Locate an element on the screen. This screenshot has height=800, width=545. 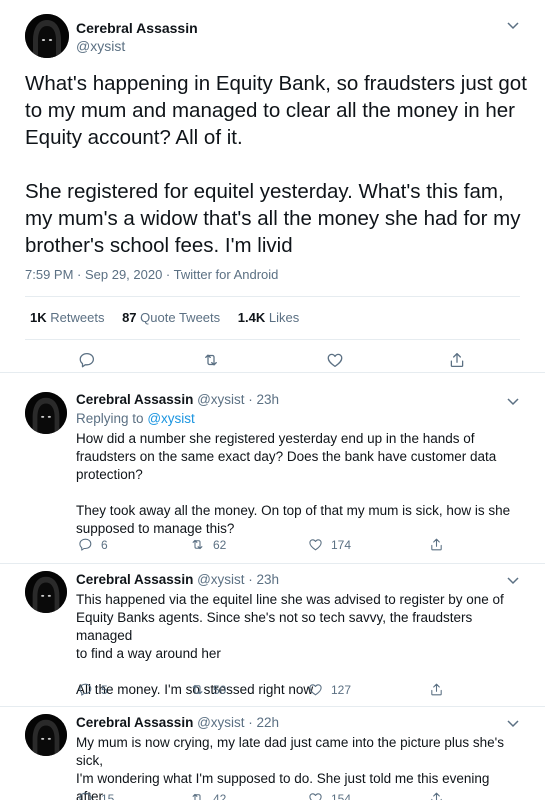
retweet-button: 42 is located at coordinates (208, 795).